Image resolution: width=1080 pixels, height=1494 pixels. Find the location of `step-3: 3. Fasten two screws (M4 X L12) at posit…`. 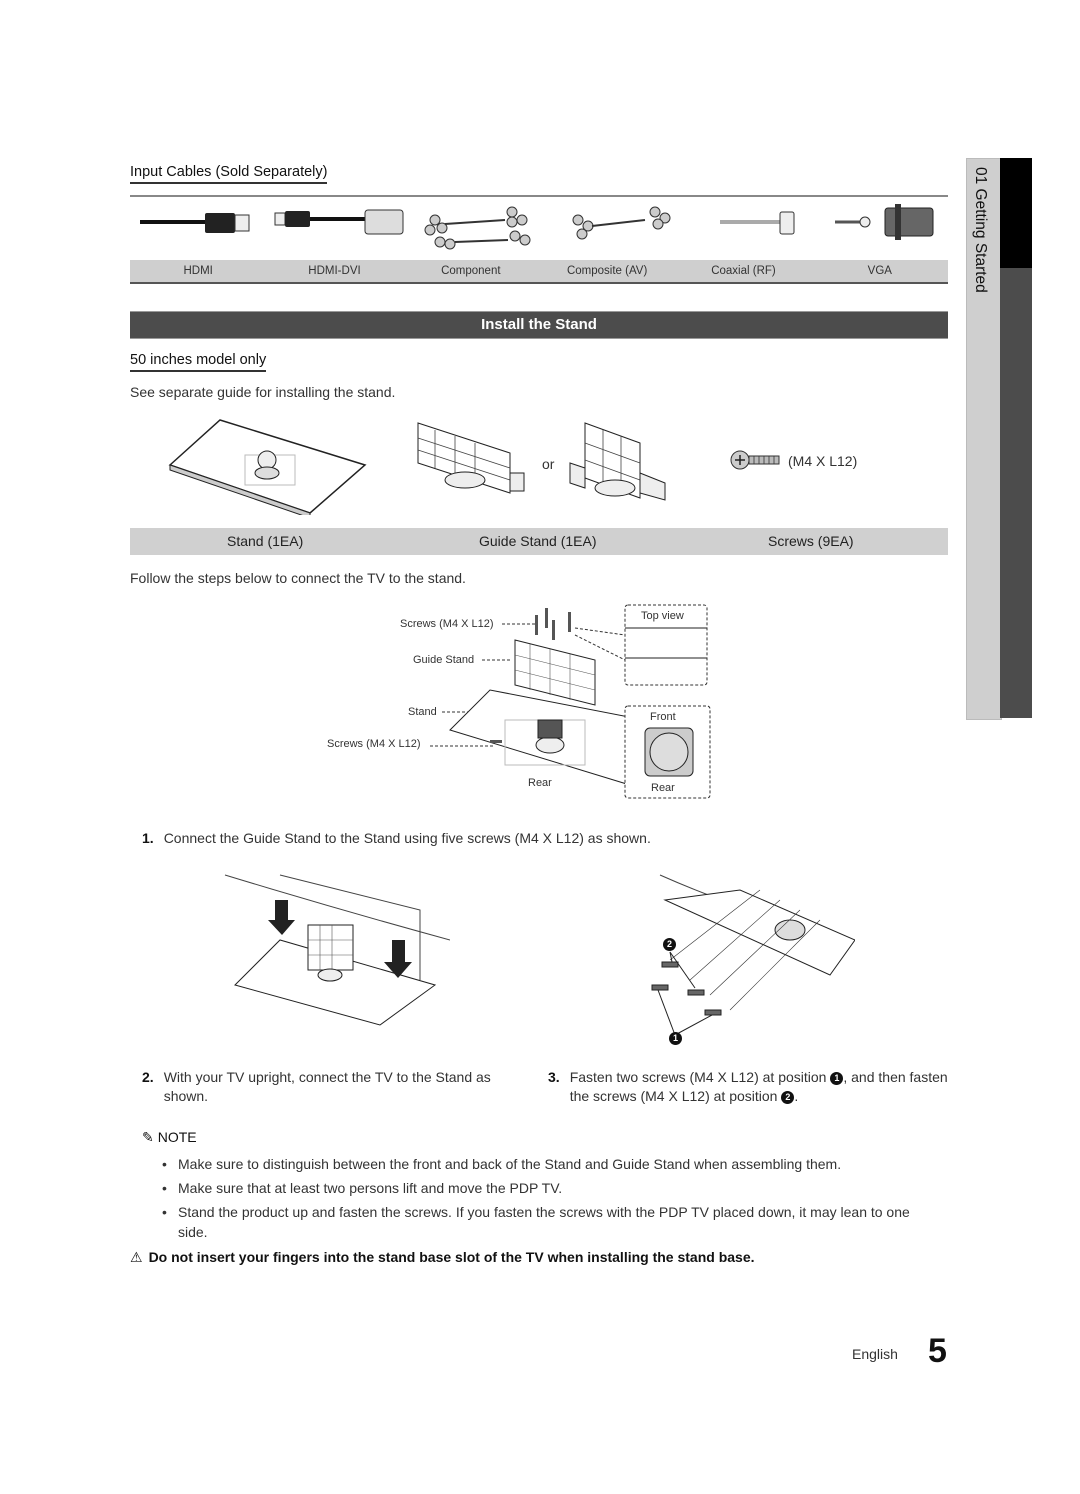

step-3: 3. Fasten two screws (M4 X L12) at posit… is located at coordinates (748, 1087).